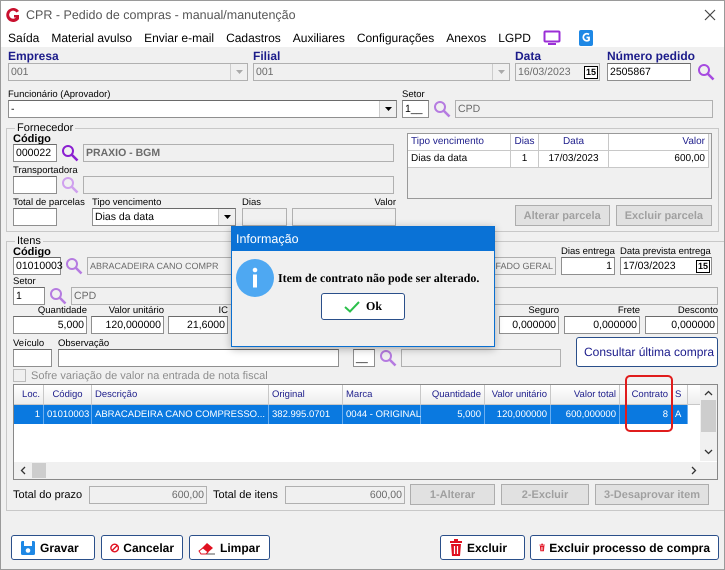 Image resolution: width=725 pixels, height=570 pixels. Describe the element at coordinates (459, 159) in the screenshot. I see `table-cell: Dias da data` at that location.